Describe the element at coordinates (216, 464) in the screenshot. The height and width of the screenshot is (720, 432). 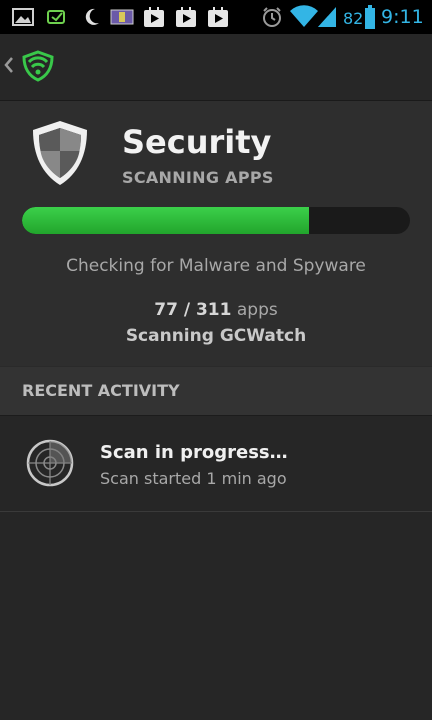
I see `list-item: Scan in progress… Scan started 1 min ago` at that location.